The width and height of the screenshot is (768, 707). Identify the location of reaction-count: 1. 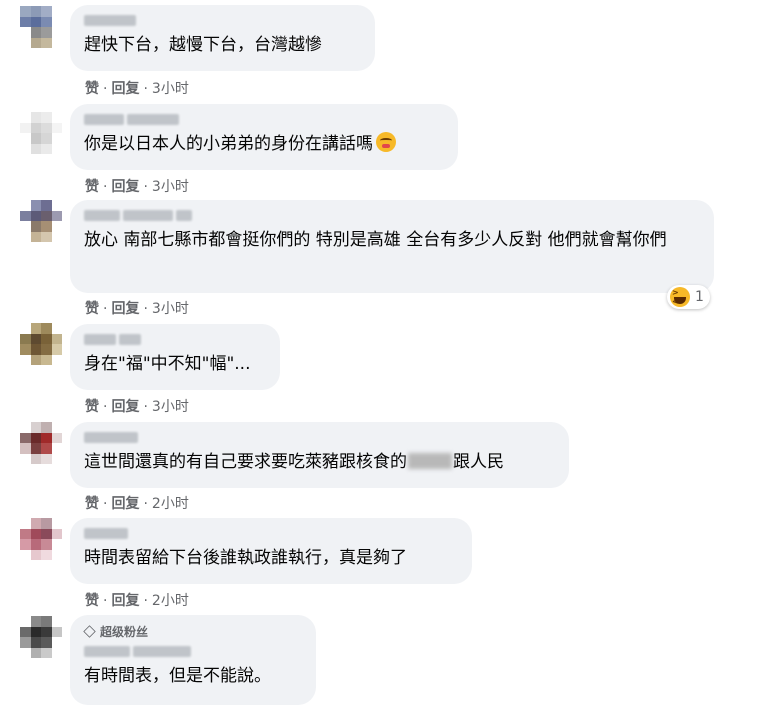
(699, 297).